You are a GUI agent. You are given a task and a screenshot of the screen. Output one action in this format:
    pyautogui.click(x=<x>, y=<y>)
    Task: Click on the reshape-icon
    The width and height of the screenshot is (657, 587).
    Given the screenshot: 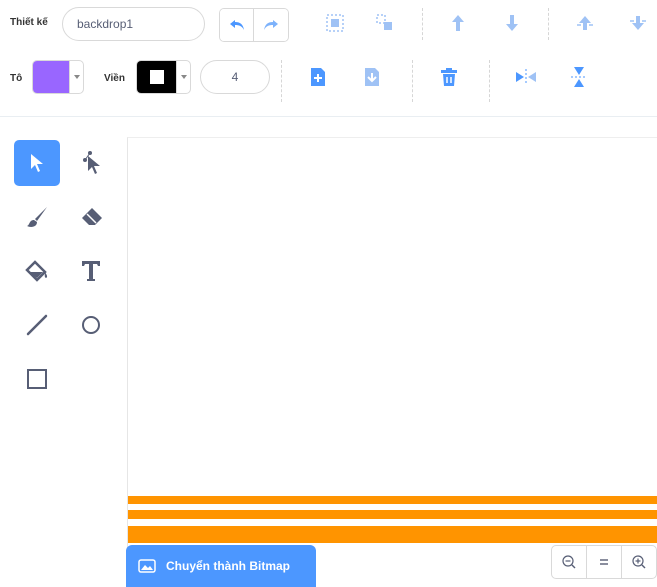 What is the action you would take?
    pyautogui.click(x=91, y=162)
    